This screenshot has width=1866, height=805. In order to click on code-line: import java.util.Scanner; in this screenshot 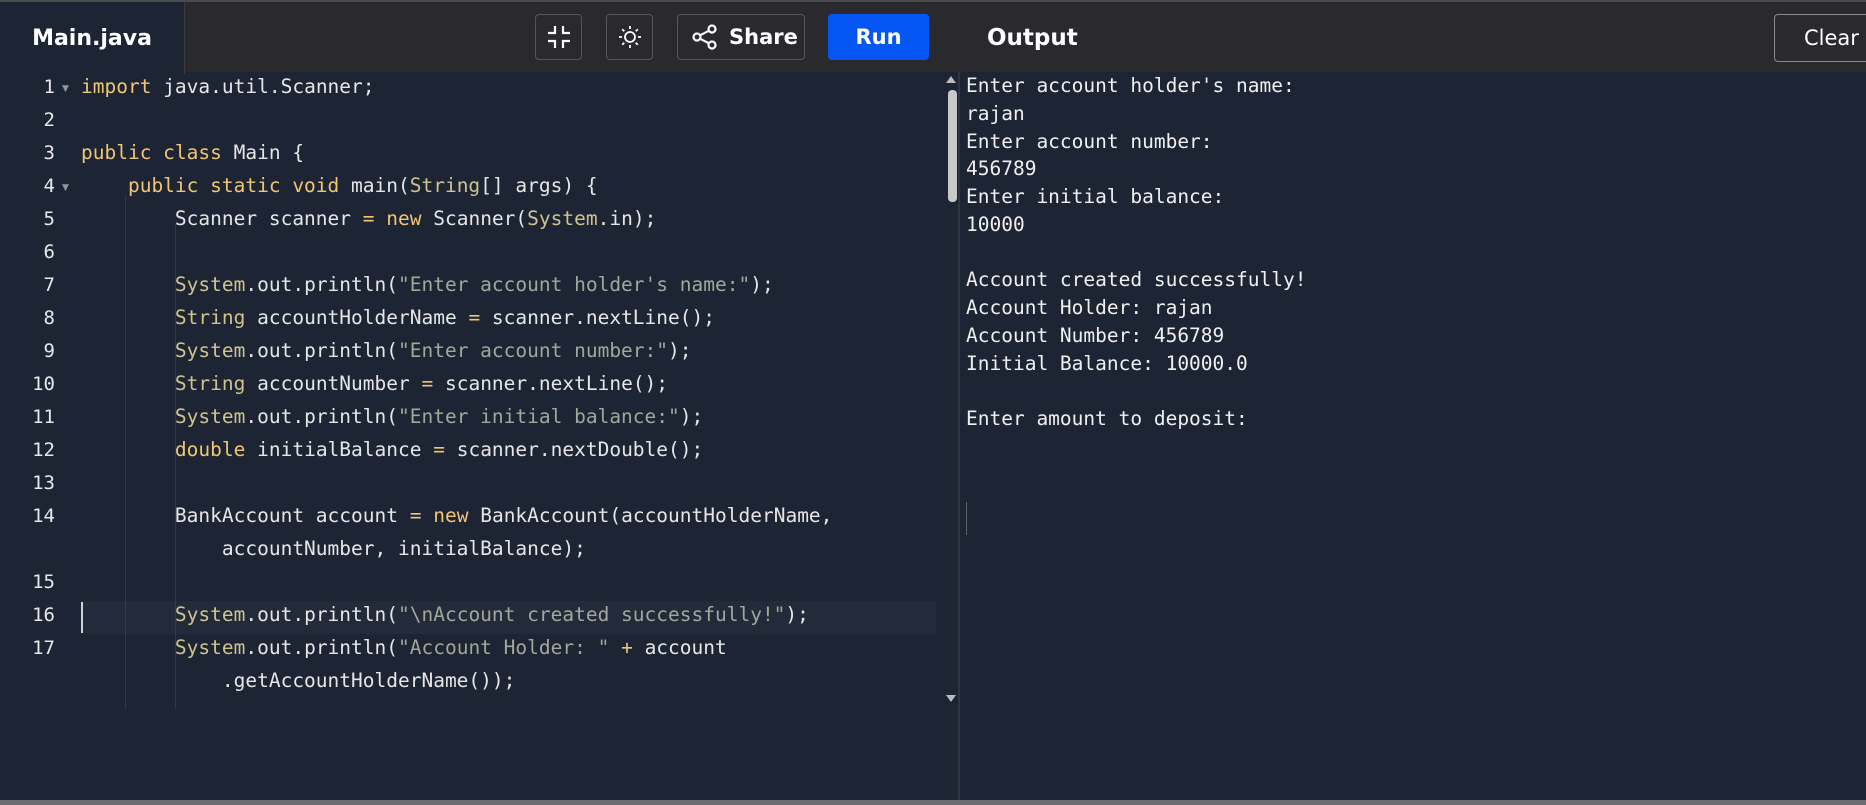, I will do `click(228, 86)`.